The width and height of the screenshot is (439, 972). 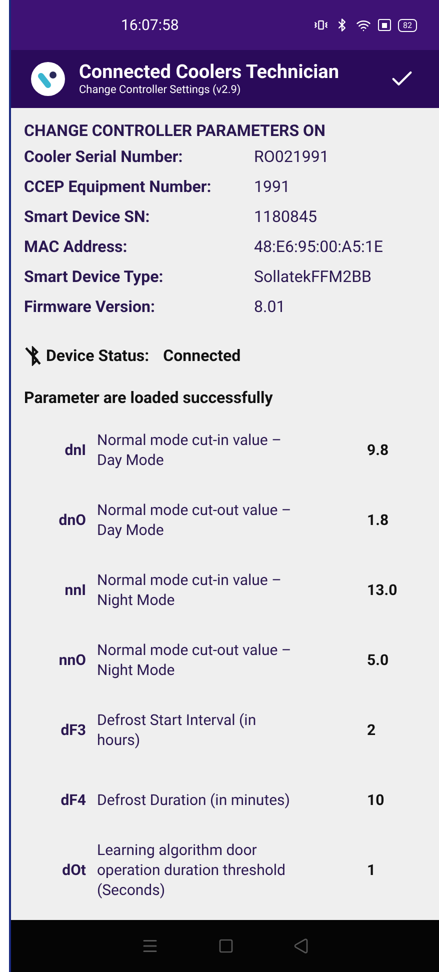 I want to click on parameter-description: Normal mode cut-in value – Night Mode, so click(x=189, y=590).